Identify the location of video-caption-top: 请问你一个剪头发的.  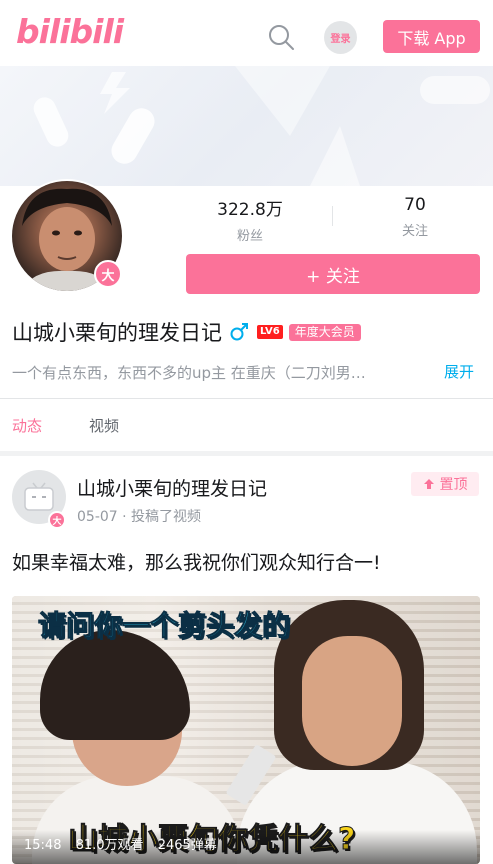
(164, 626).